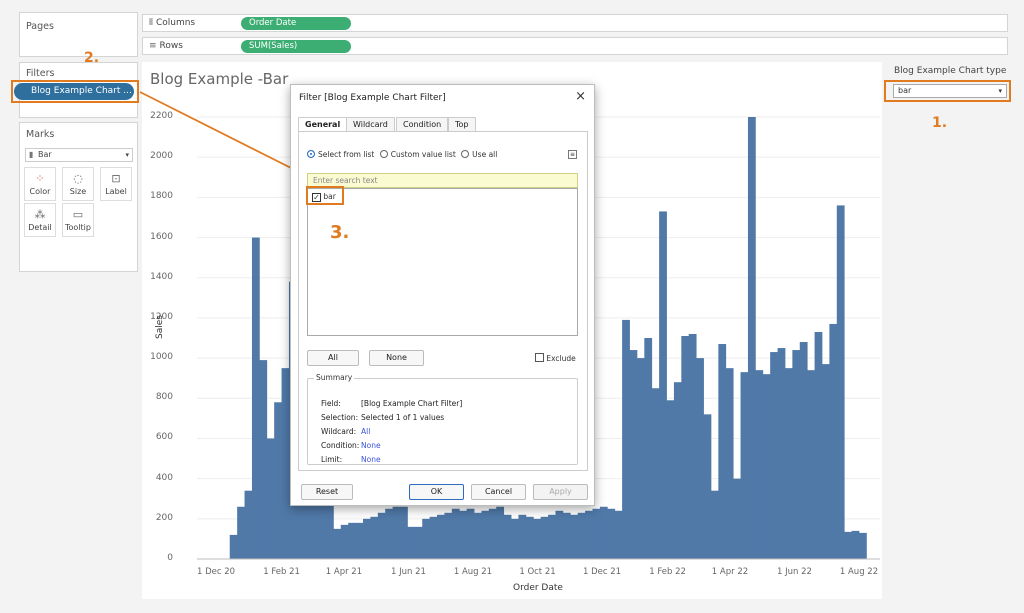  I want to click on tooltip-label: Tooltip, so click(78, 227).